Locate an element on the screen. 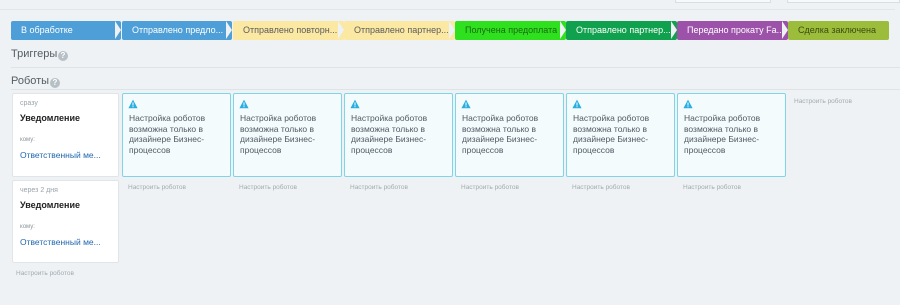  triggers-title: Триггеры is located at coordinates (34, 54).